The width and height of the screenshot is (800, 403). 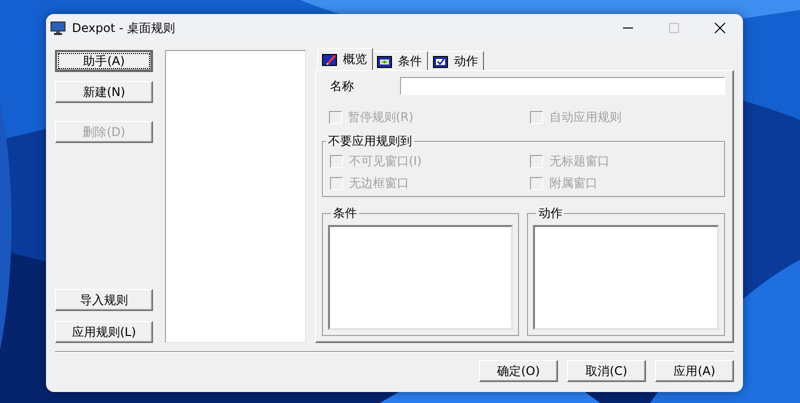 What do you see at coordinates (694, 371) in the screenshot?
I see `dialog-button: 应用(A)` at bounding box center [694, 371].